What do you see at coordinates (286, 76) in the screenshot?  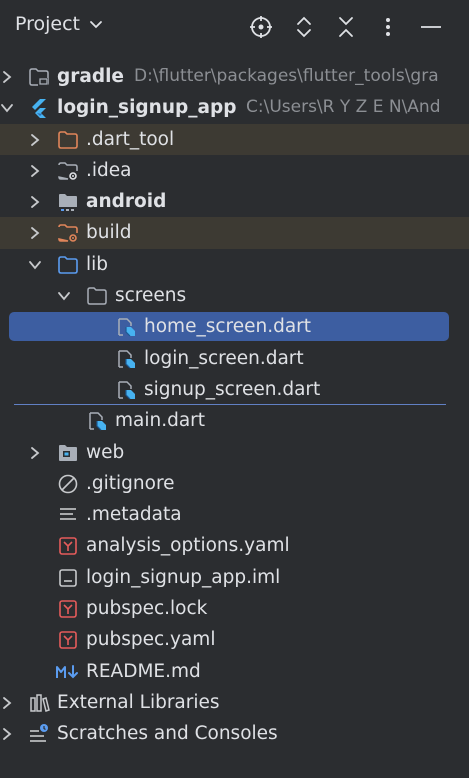 I see `tree-item-path: D:\flutter\packages\flutter_tools\gra` at bounding box center [286, 76].